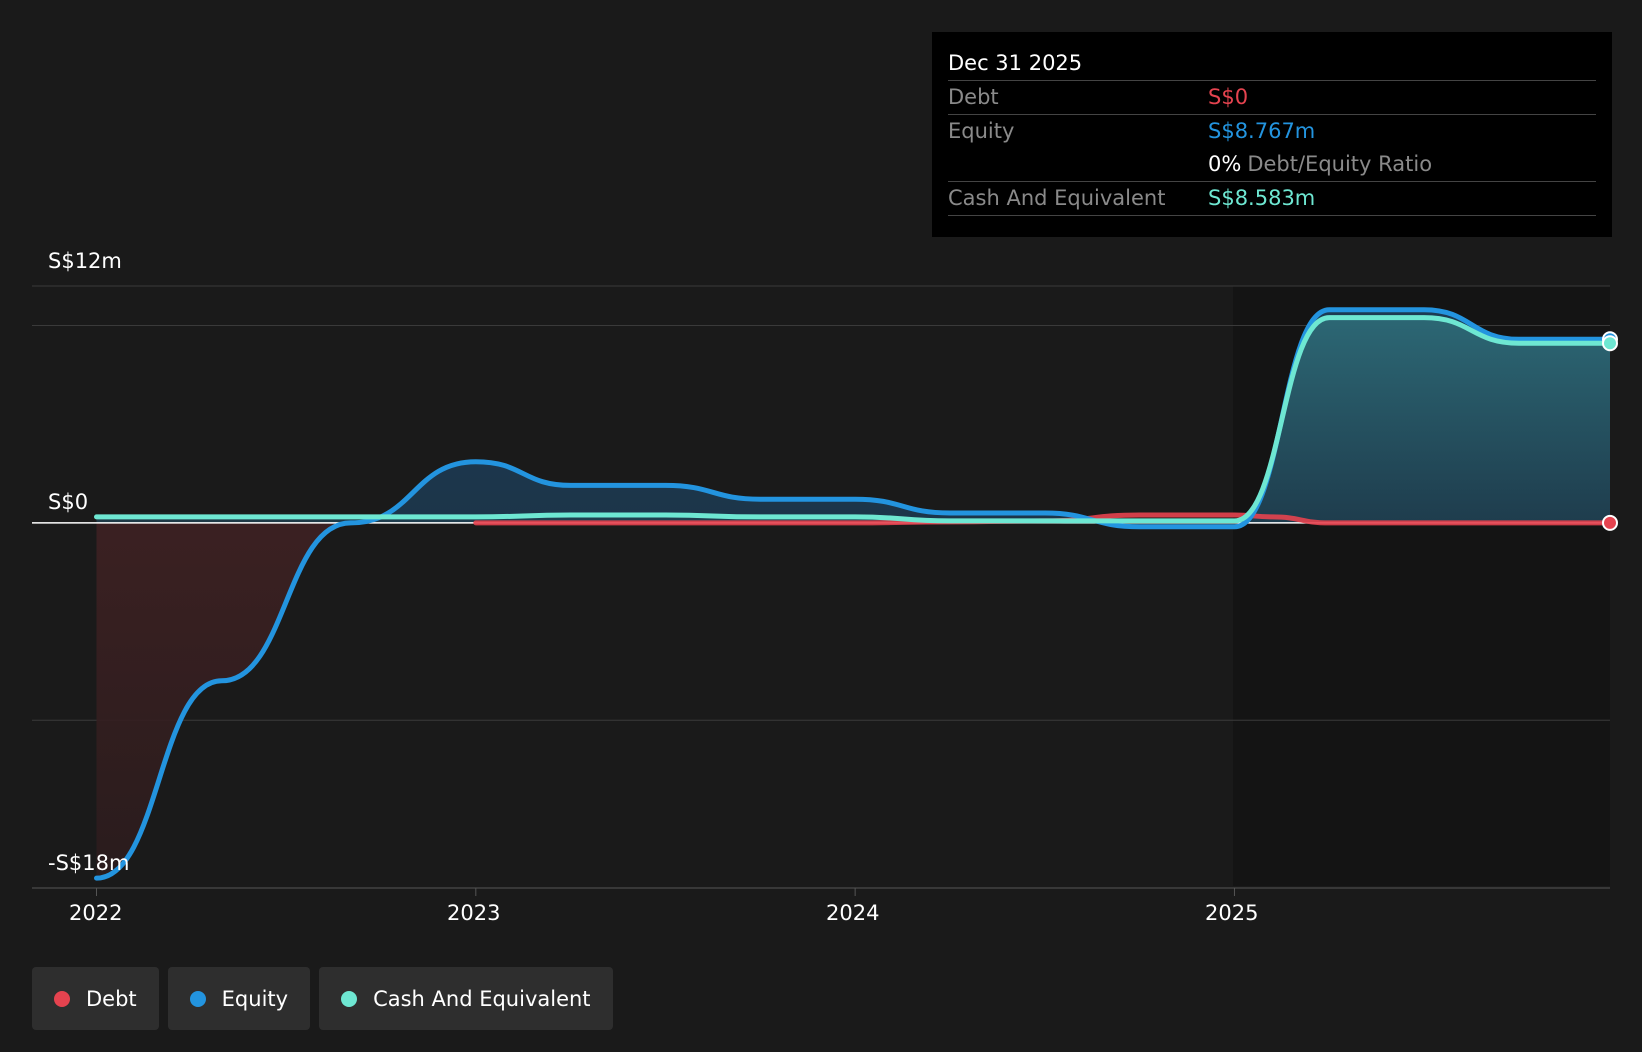 The width and height of the screenshot is (1642, 1052). I want to click on legend-label: Debt, so click(111, 998).